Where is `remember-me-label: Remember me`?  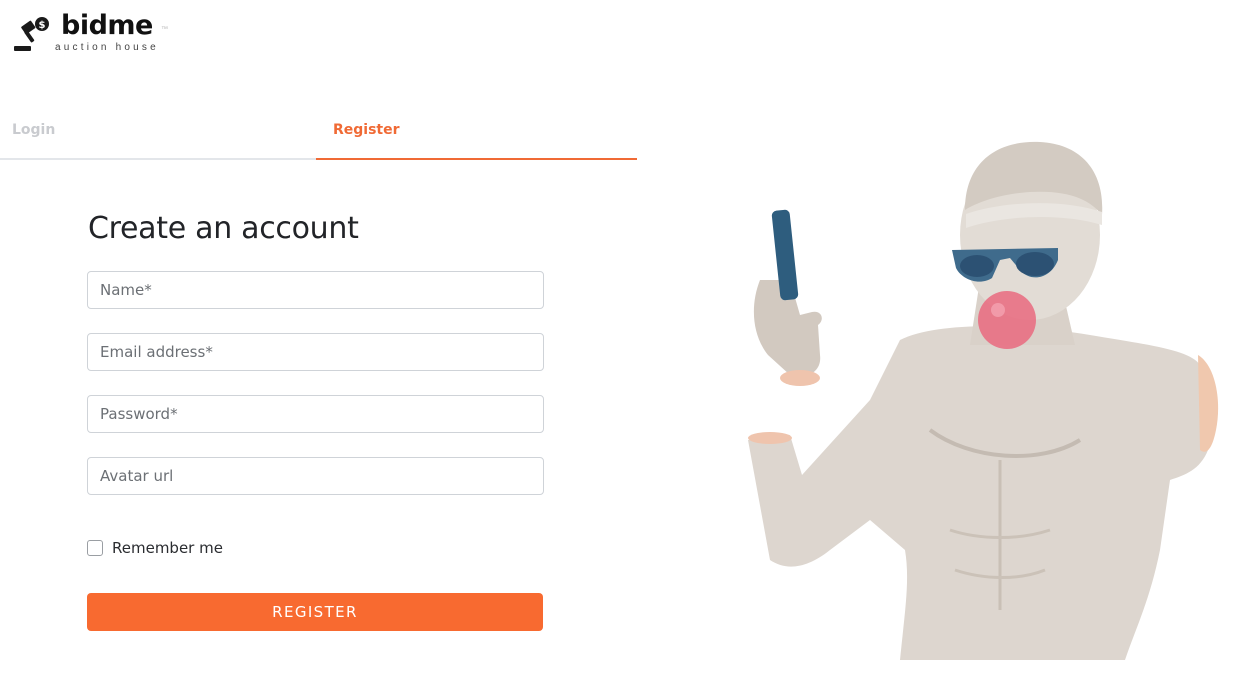
remember-me-label: Remember me is located at coordinates (167, 548).